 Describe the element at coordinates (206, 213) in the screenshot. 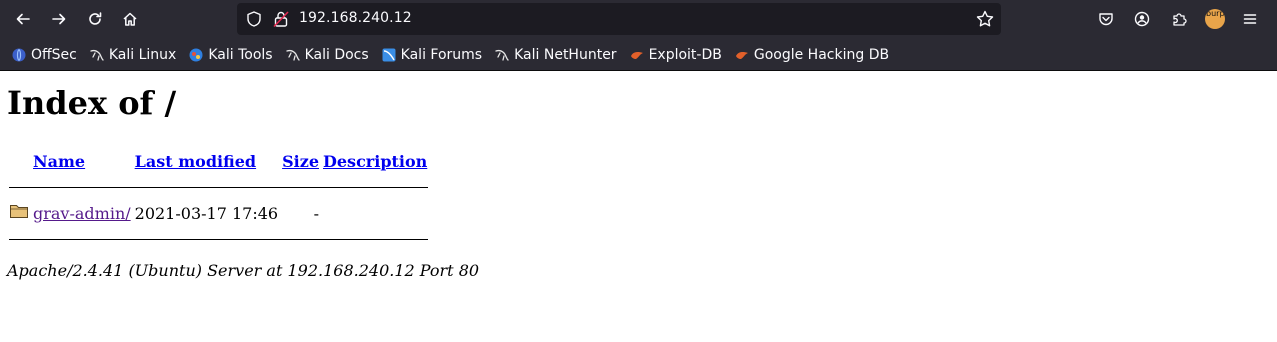

I see `last-modified-cell: 2021-03-17 17:46` at that location.